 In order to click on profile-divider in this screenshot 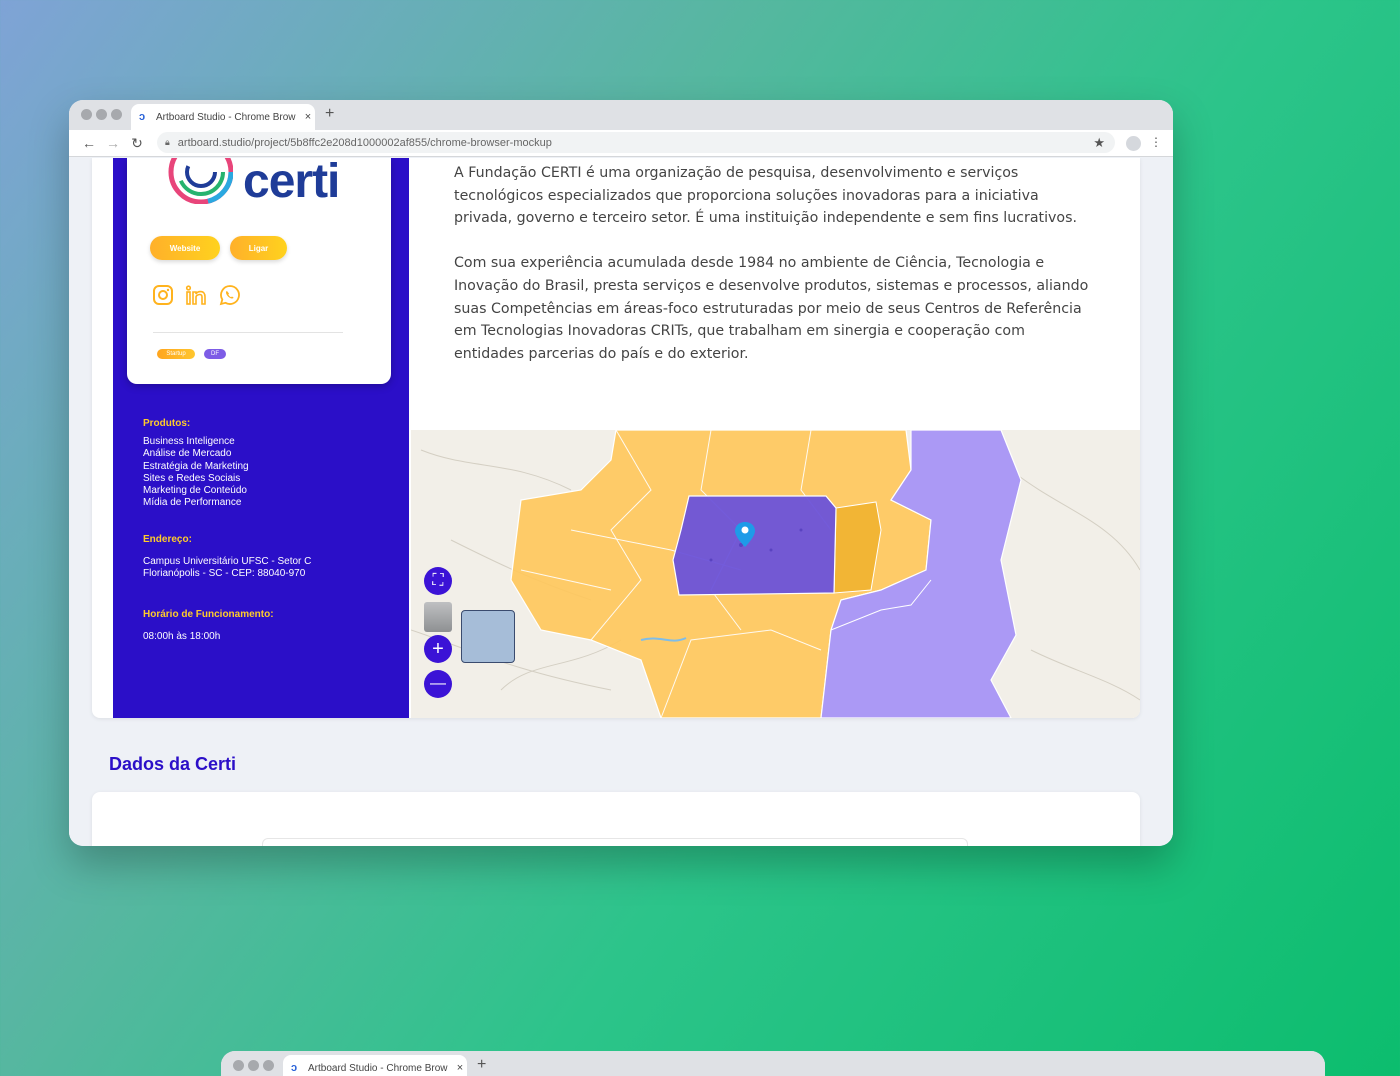, I will do `click(248, 332)`.